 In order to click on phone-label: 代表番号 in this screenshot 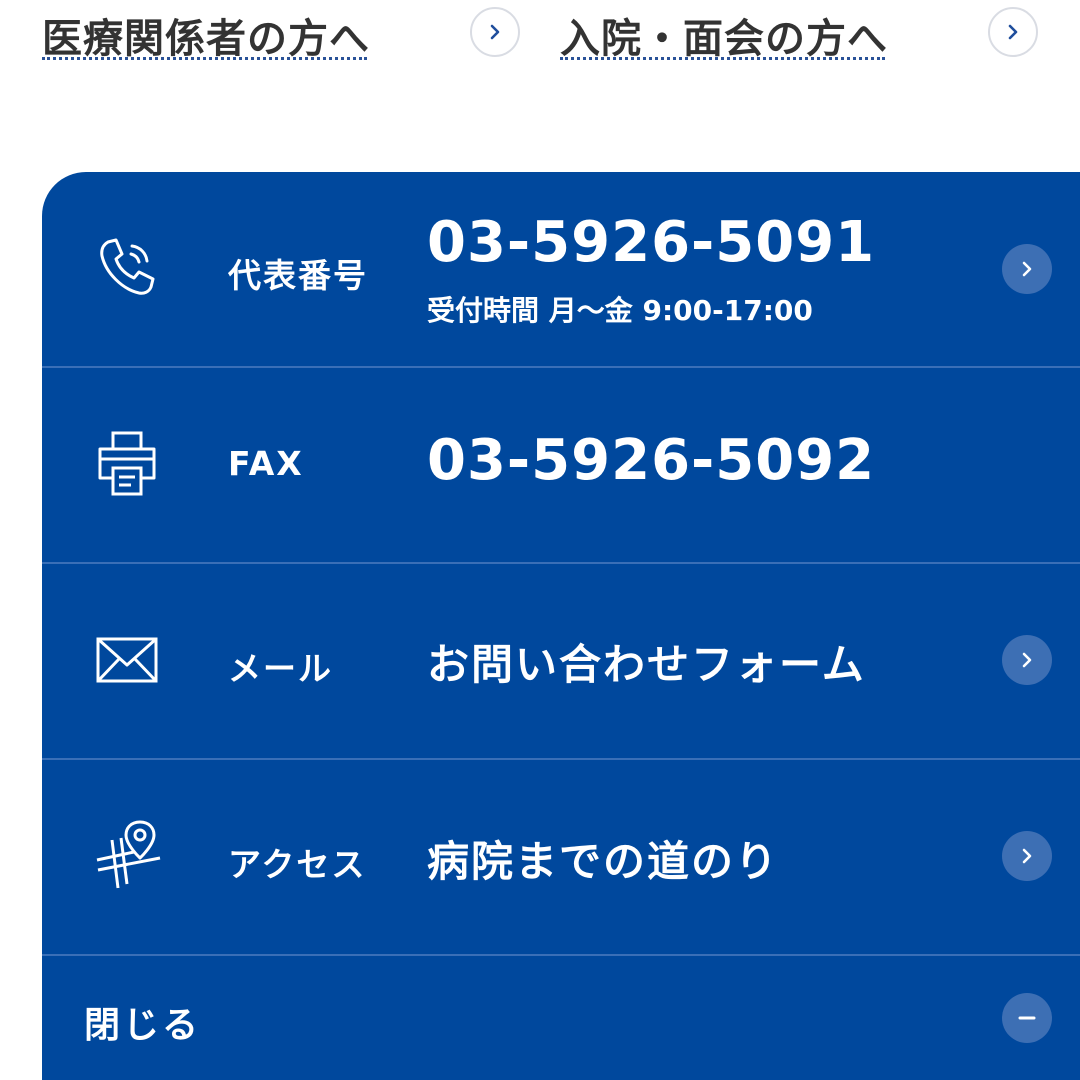, I will do `click(298, 275)`.